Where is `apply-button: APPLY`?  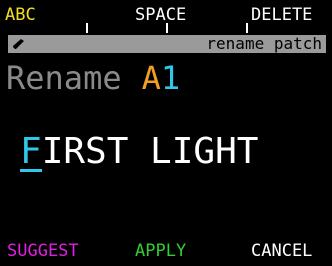
apply-button: APPLY is located at coordinates (160, 251).